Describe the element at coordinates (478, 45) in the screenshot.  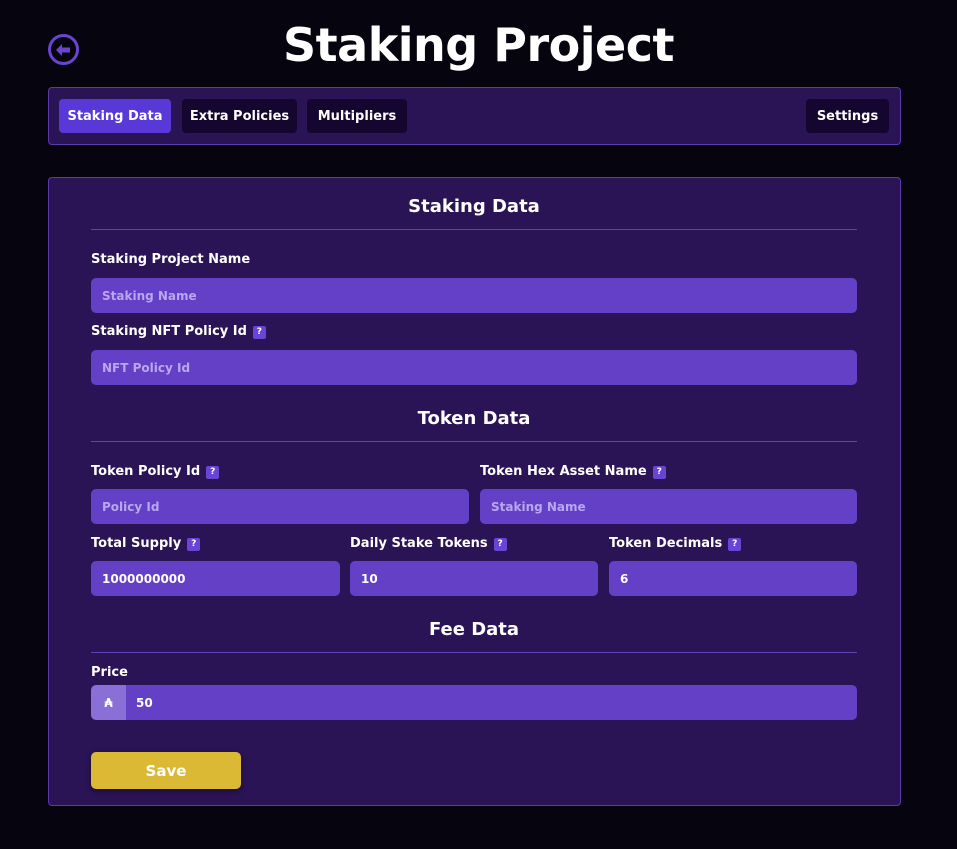
I see `page-title: Staking Project` at that location.